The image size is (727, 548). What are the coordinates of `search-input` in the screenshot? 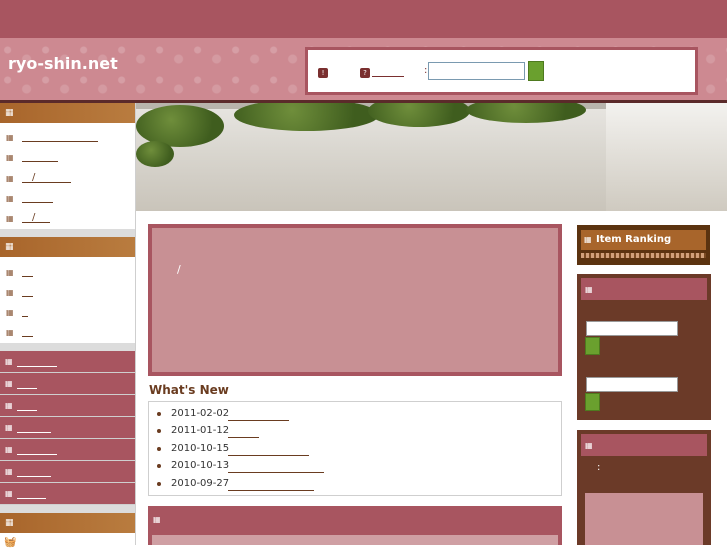 It's located at (476, 71).